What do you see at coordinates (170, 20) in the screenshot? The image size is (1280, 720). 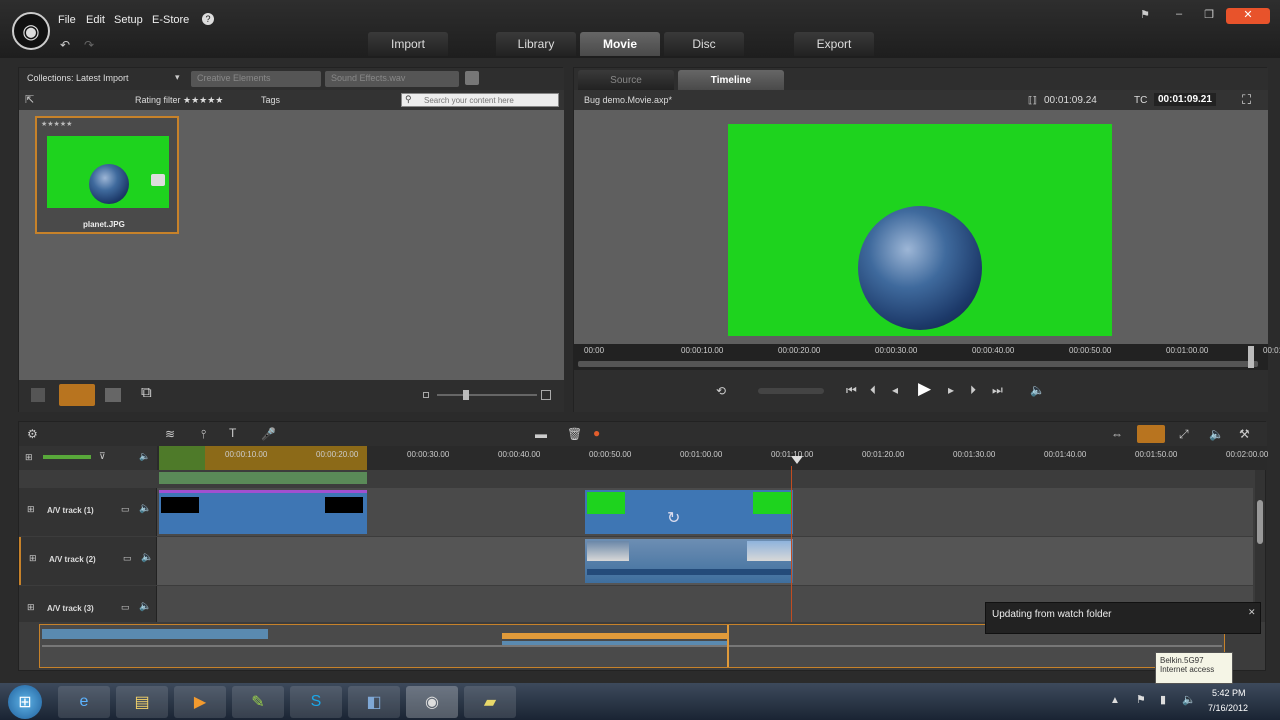 I see `menu-estore: E-Store` at bounding box center [170, 20].